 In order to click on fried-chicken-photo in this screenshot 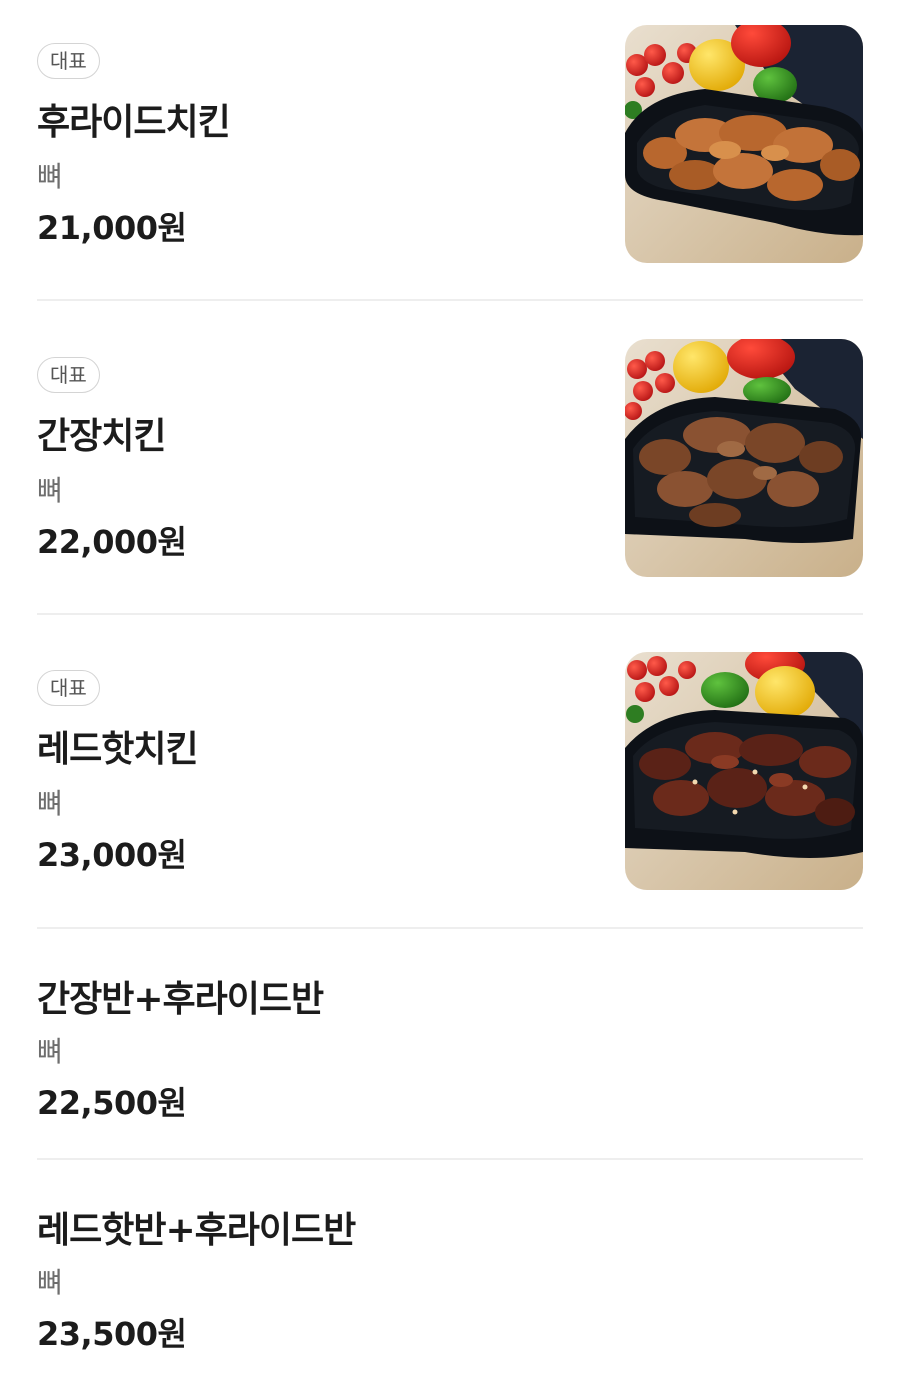, I will do `click(744, 144)`.